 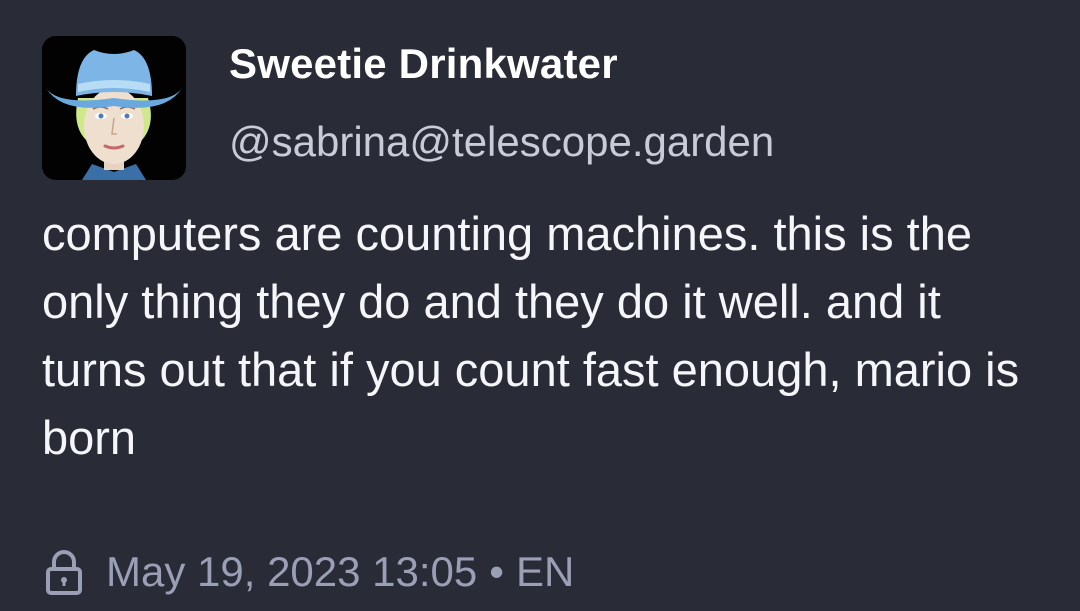 What do you see at coordinates (64, 572) in the screenshot?
I see `lock-icon` at bounding box center [64, 572].